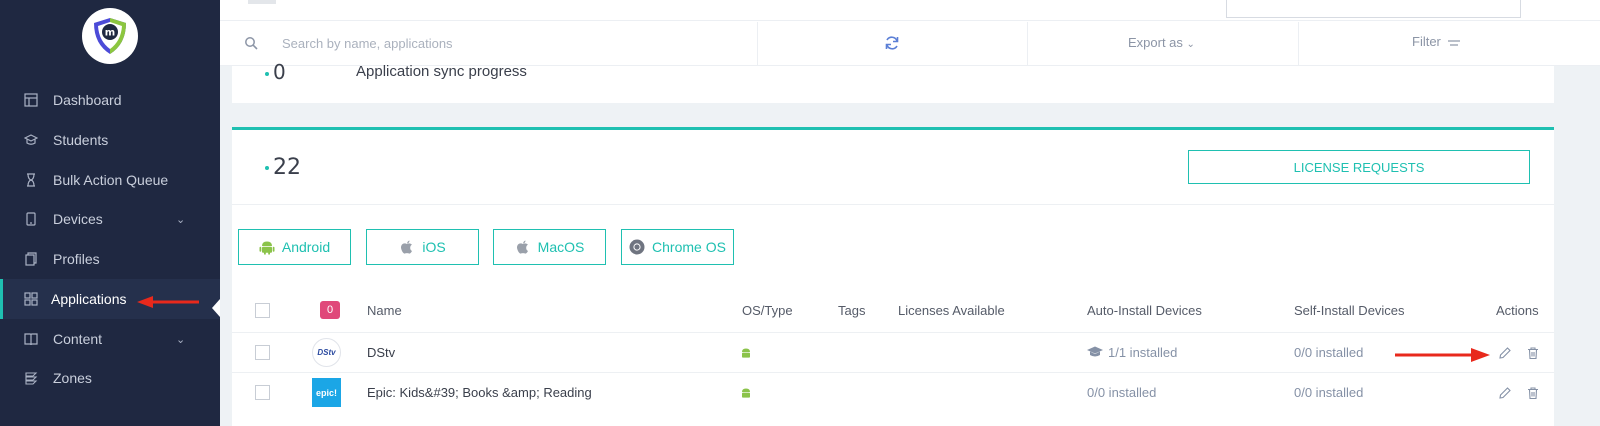  Describe the element at coordinates (851, 310) in the screenshot. I see `column-header-tags: Tags` at that location.